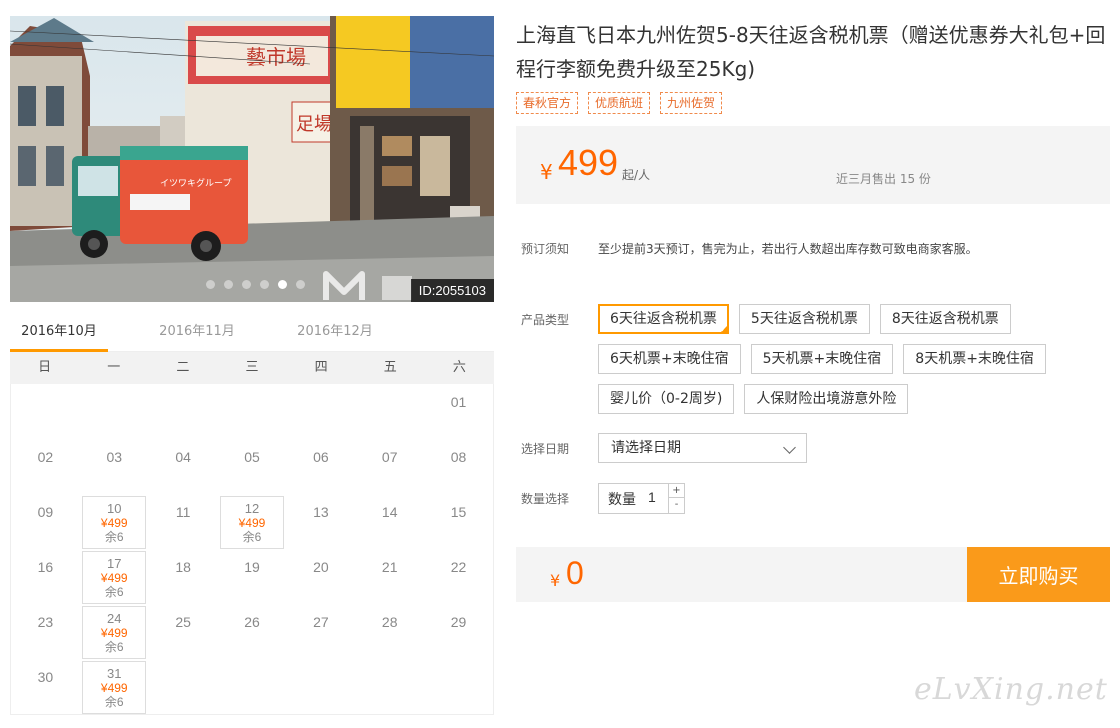 This screenshot has width=1120, height=728. Describe the element at coordinates (255, 284) in the screenshot. I see `carousel-dots` at that location.